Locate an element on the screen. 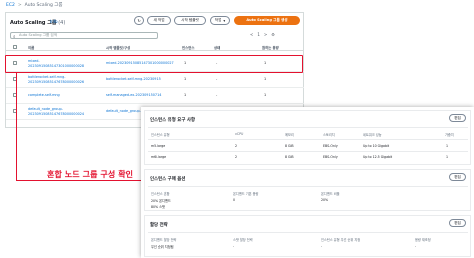  breadcrumb-ec2-link: EC2 is located at coordinates (10, 5).